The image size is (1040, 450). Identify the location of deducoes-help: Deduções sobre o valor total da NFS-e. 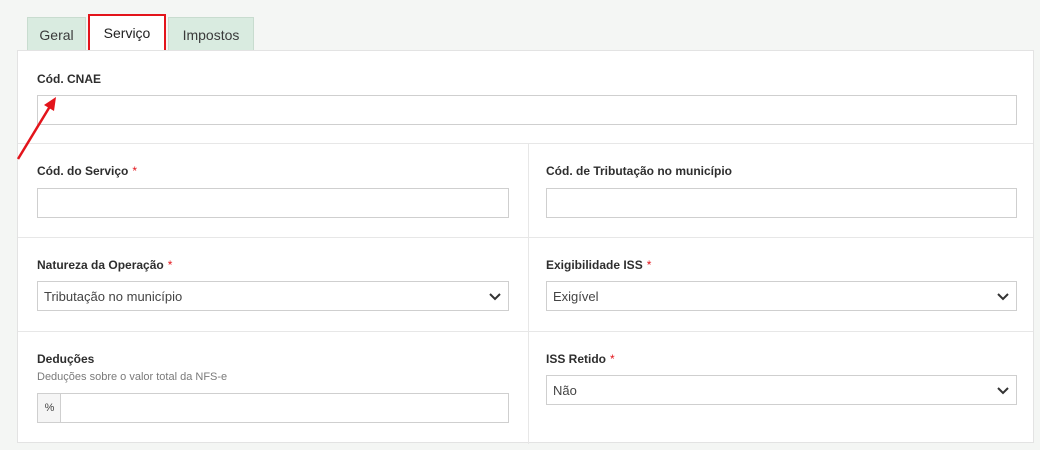
(132, 377).